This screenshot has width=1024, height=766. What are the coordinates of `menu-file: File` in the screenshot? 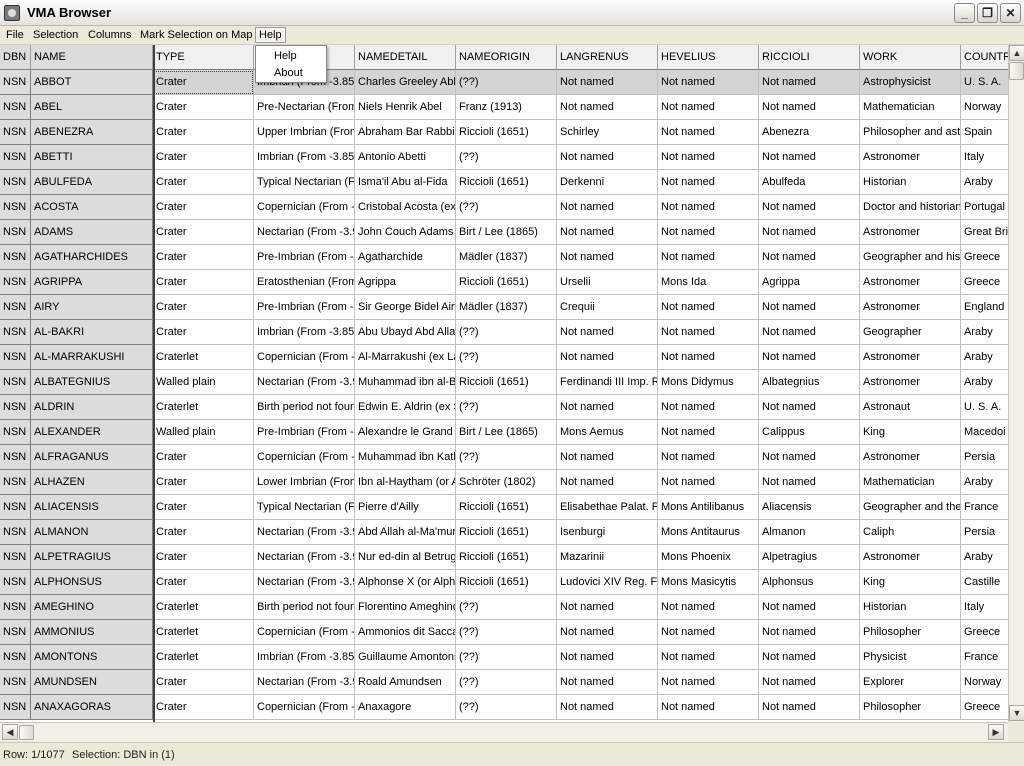 It's located at (15, 36).